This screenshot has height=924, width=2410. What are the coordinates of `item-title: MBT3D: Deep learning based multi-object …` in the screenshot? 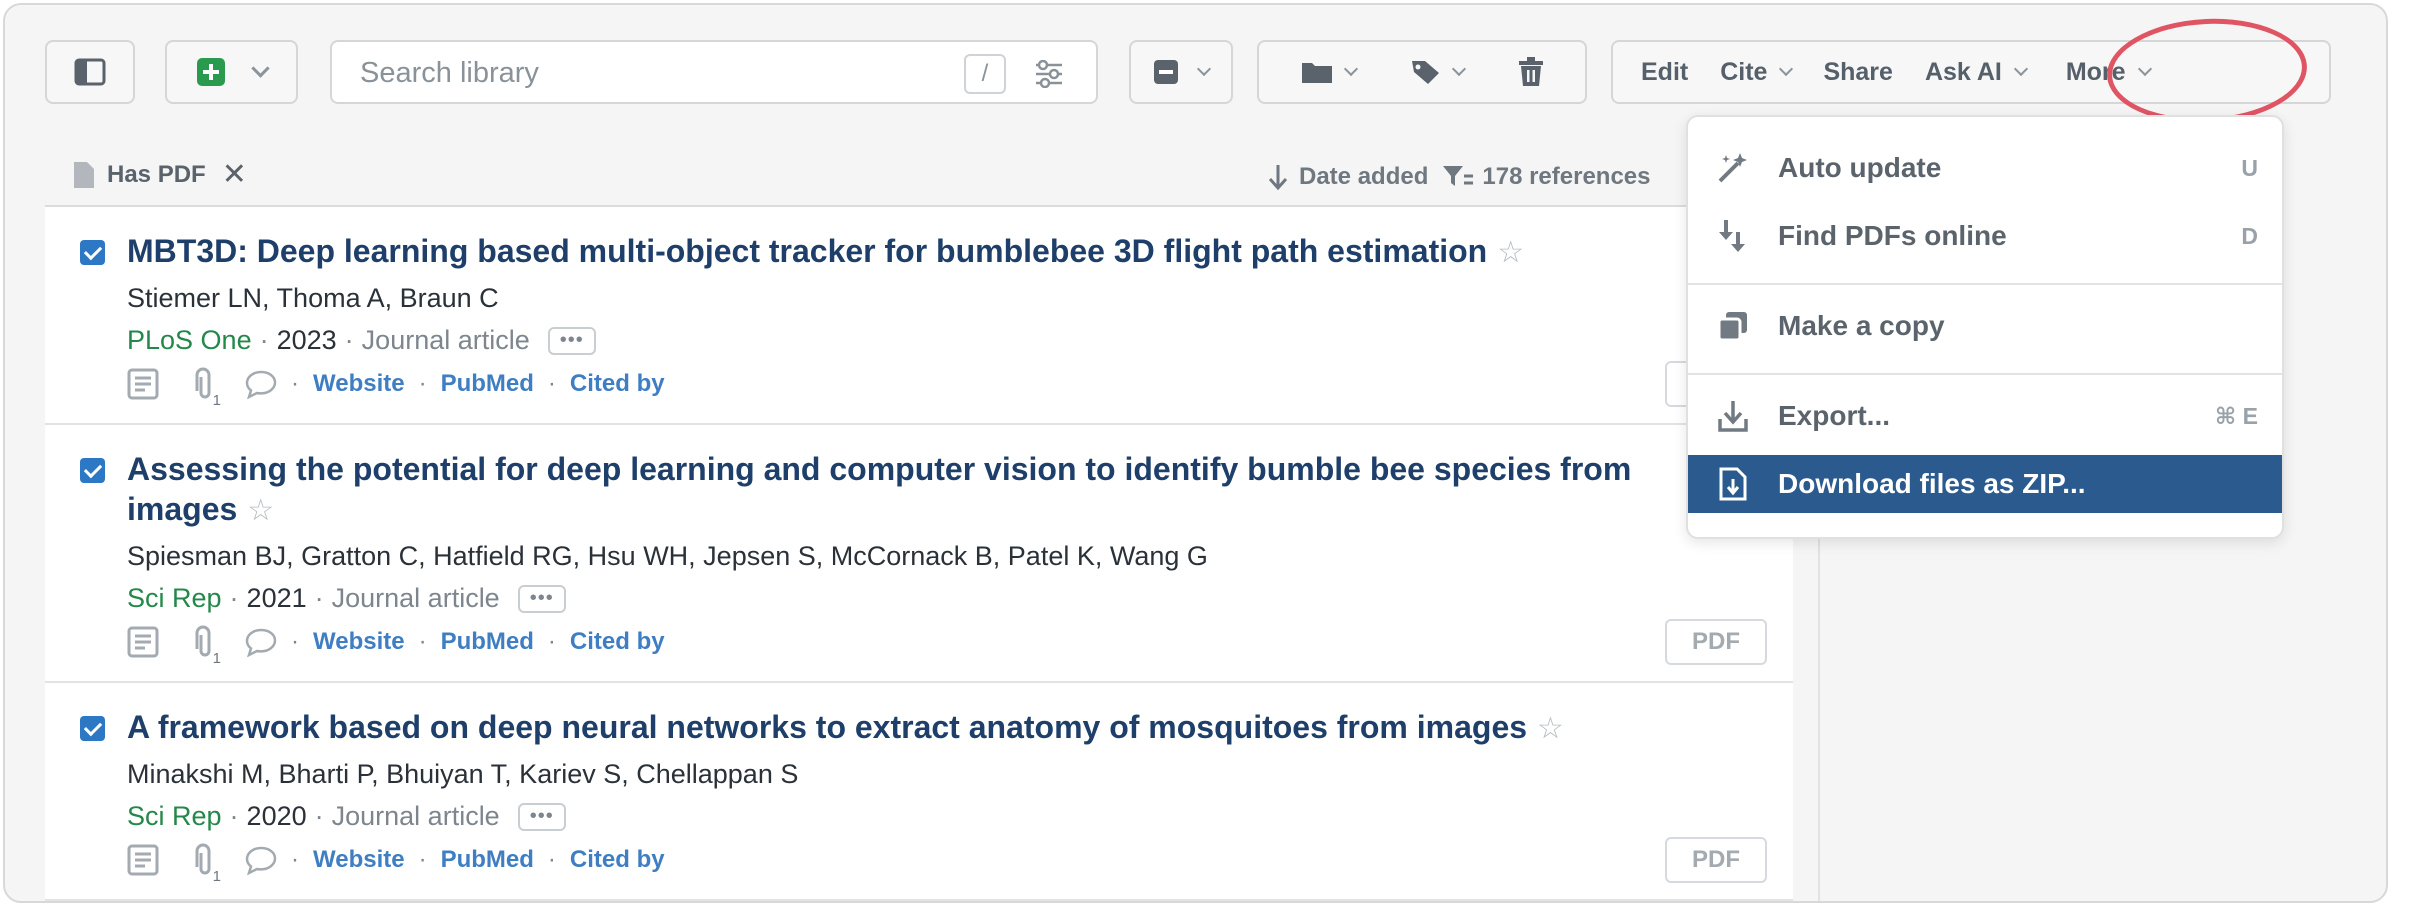 It's located at (927, 252).